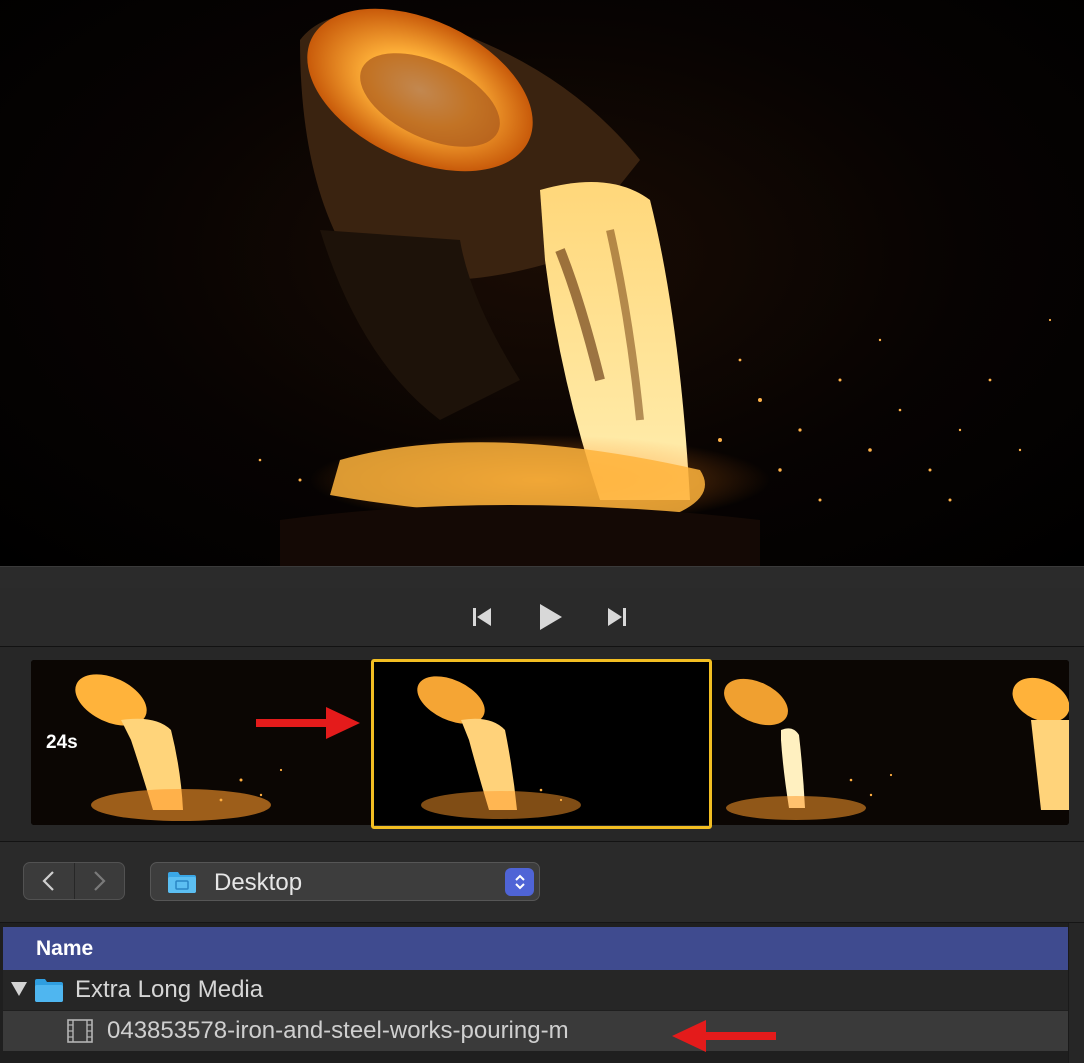 Image resolution: width=1084 pixels, height=1063 pixels. I want to click on back-forward-control, so click(74, 881).